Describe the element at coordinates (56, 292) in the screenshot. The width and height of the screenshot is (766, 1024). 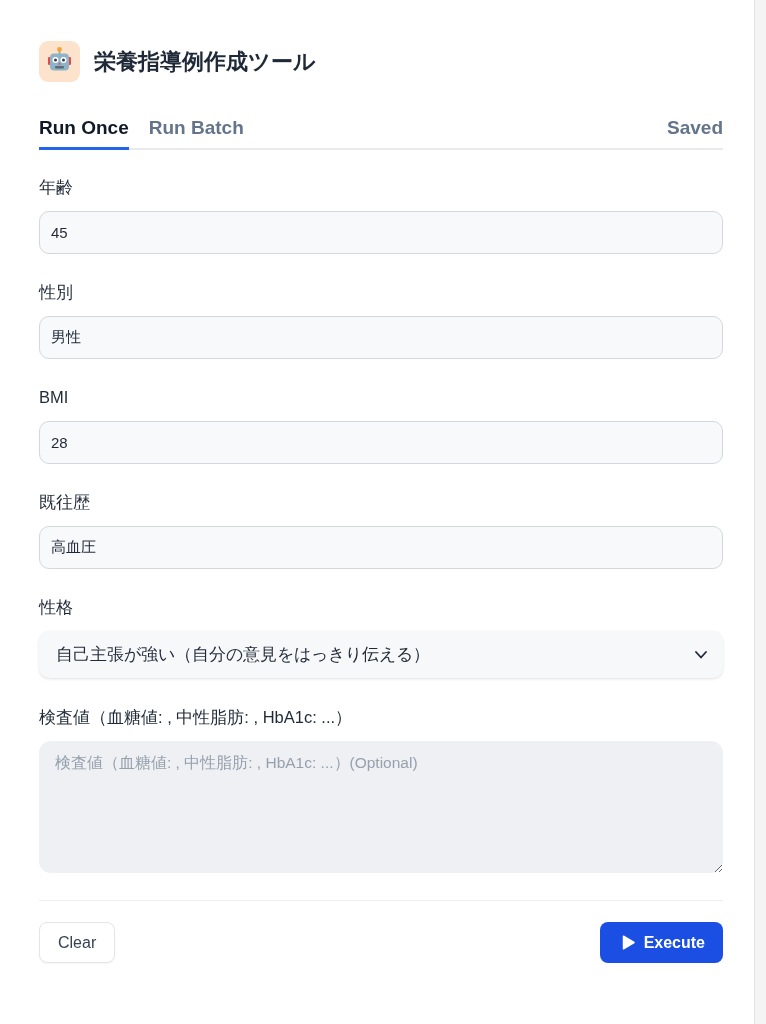
I see `field-label: 性別` at that location.